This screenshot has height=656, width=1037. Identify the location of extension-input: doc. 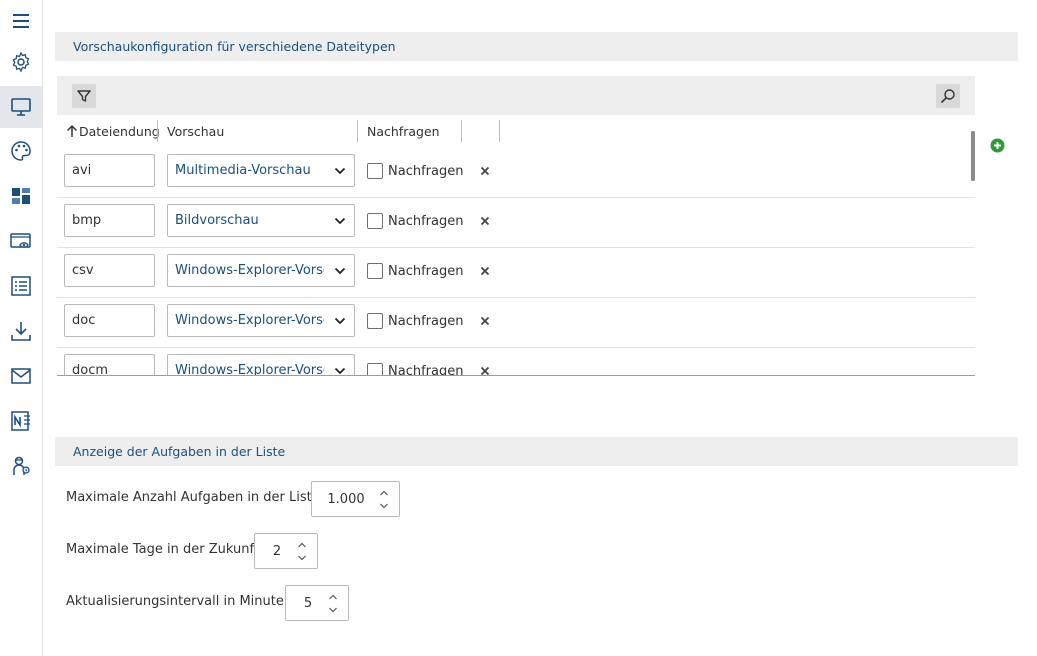
(109, 320).